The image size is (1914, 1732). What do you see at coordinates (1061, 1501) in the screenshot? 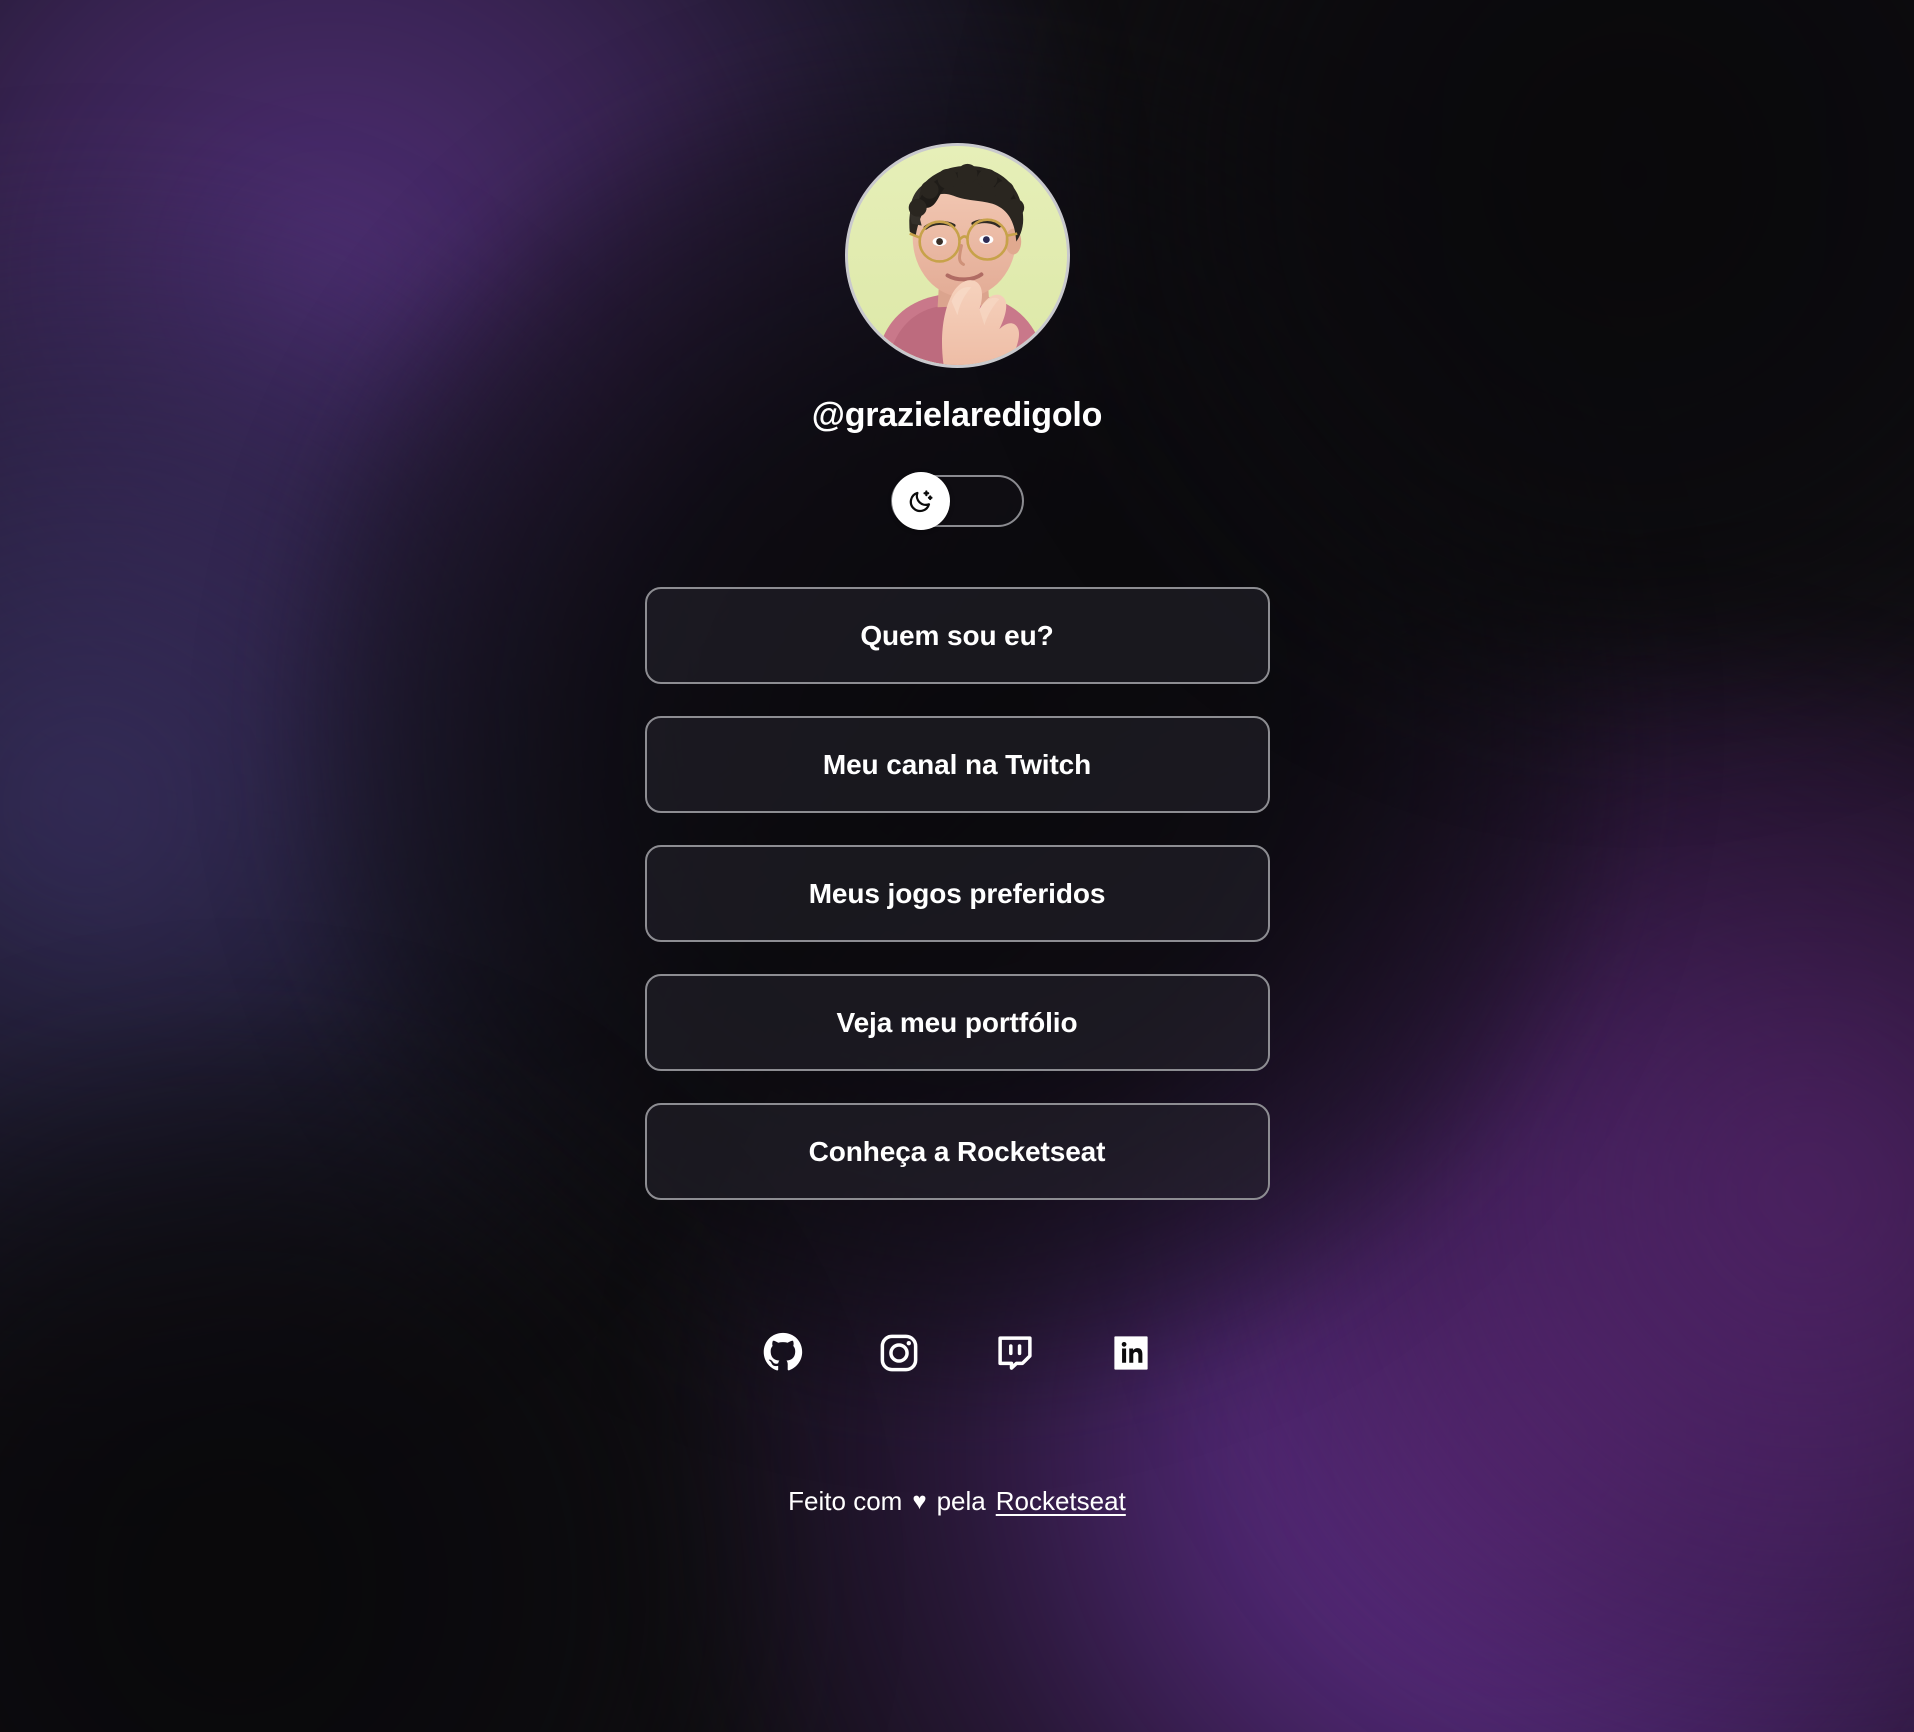
I see `footer-rocketseat-link: Rocketseat` at bounding box center [1061, 1501].